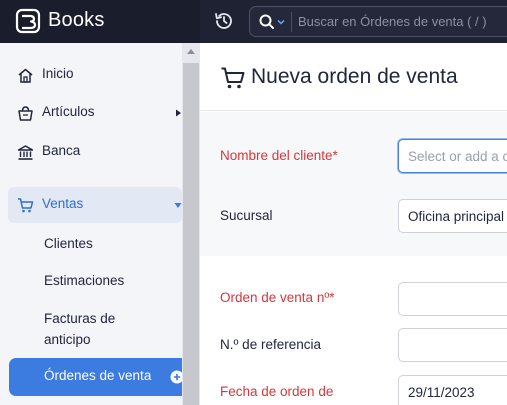 This screenshot has height=405, width=507. I want to click on home-icon, so click(25, 75).